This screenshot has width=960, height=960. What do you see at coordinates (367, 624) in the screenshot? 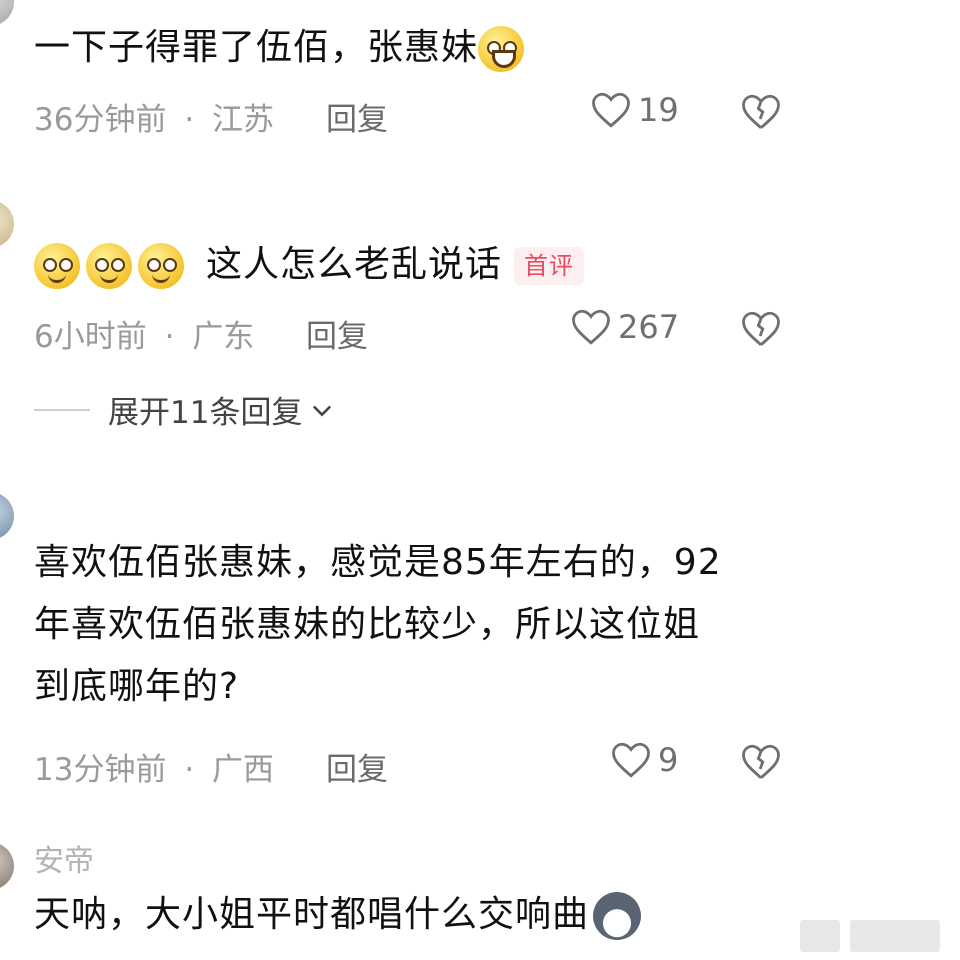
I see `comment-line: 年喜欢伍佰张惠妹的比较少，所以这位姐` at bounding box center [367, 624].